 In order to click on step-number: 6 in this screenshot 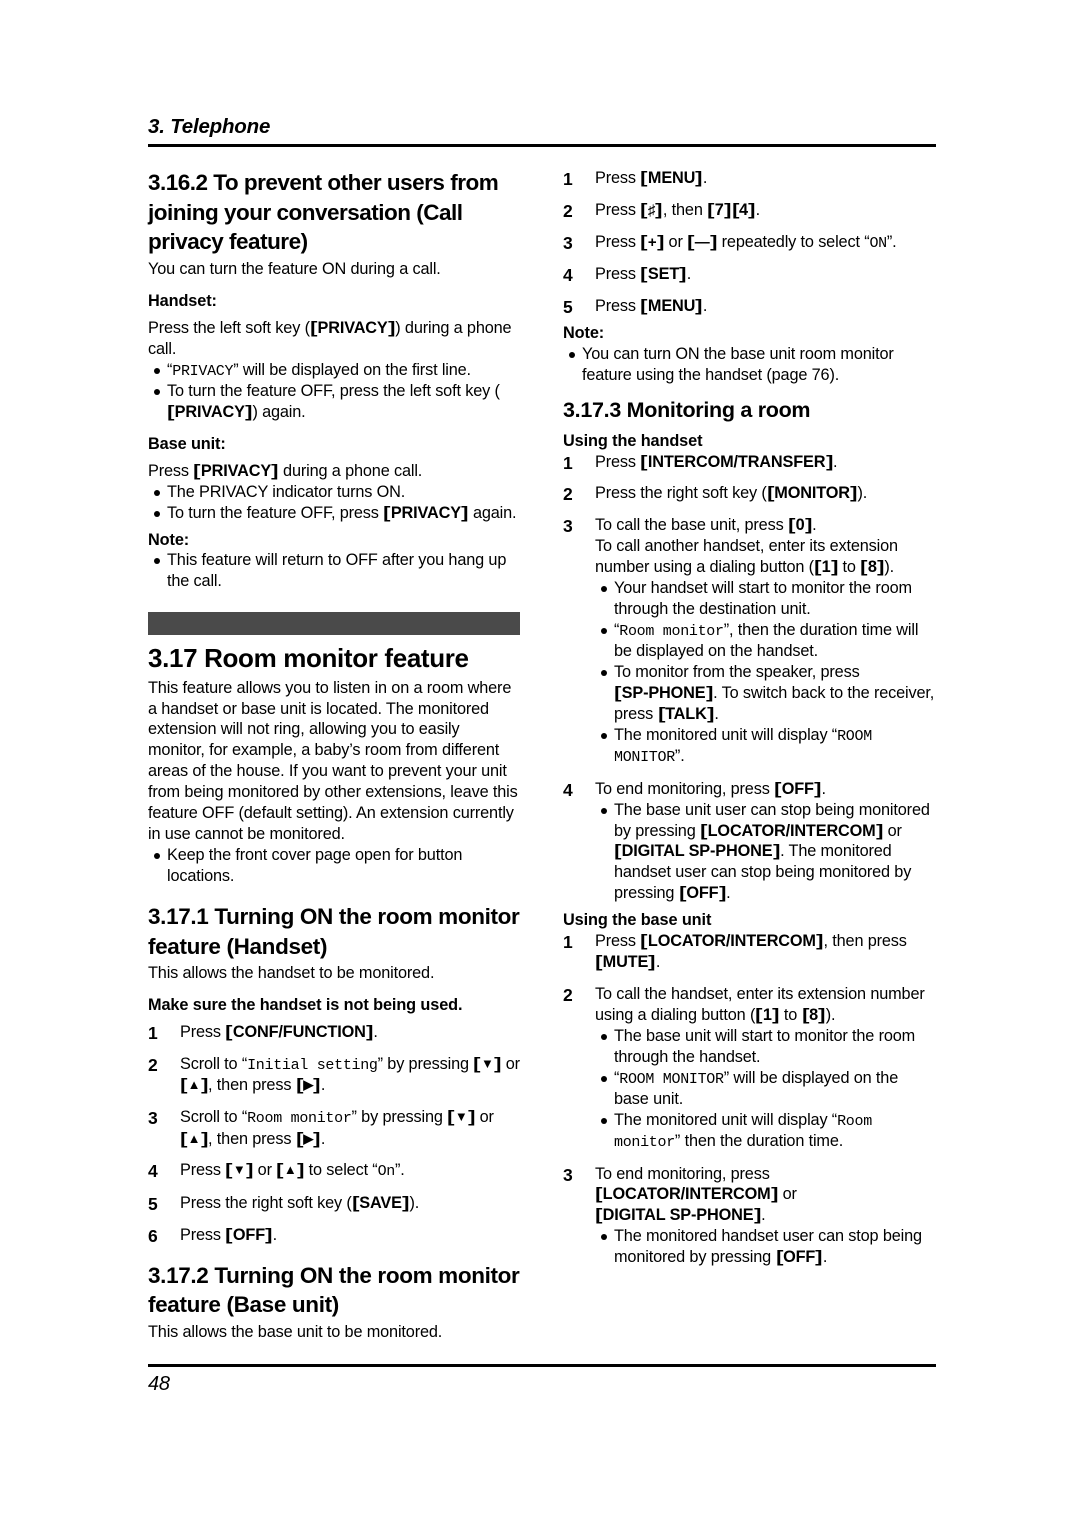, I will do `click(153, 1235)`.